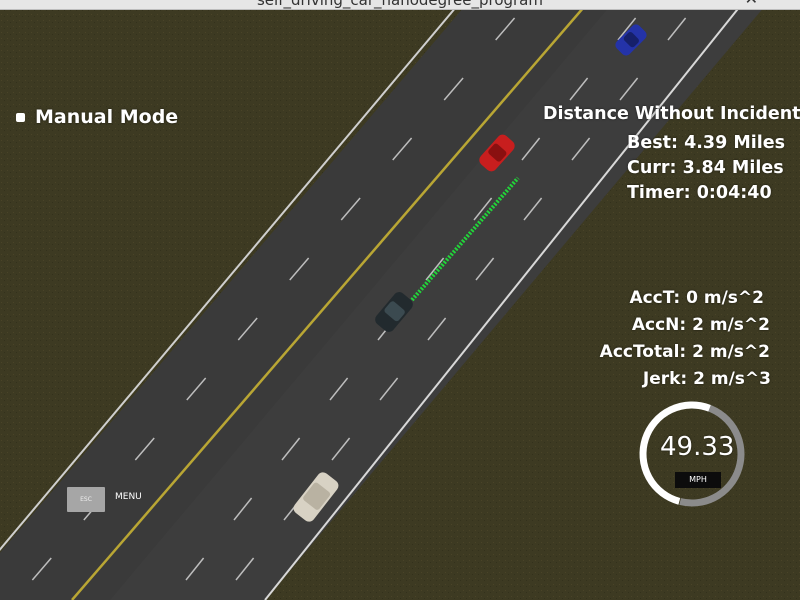 This screenshot has width=800, height=600. What do you see at coordinates (128, 497) in the screenshot?
I see `menu-label: MENU` at bounding box center [128, 497].